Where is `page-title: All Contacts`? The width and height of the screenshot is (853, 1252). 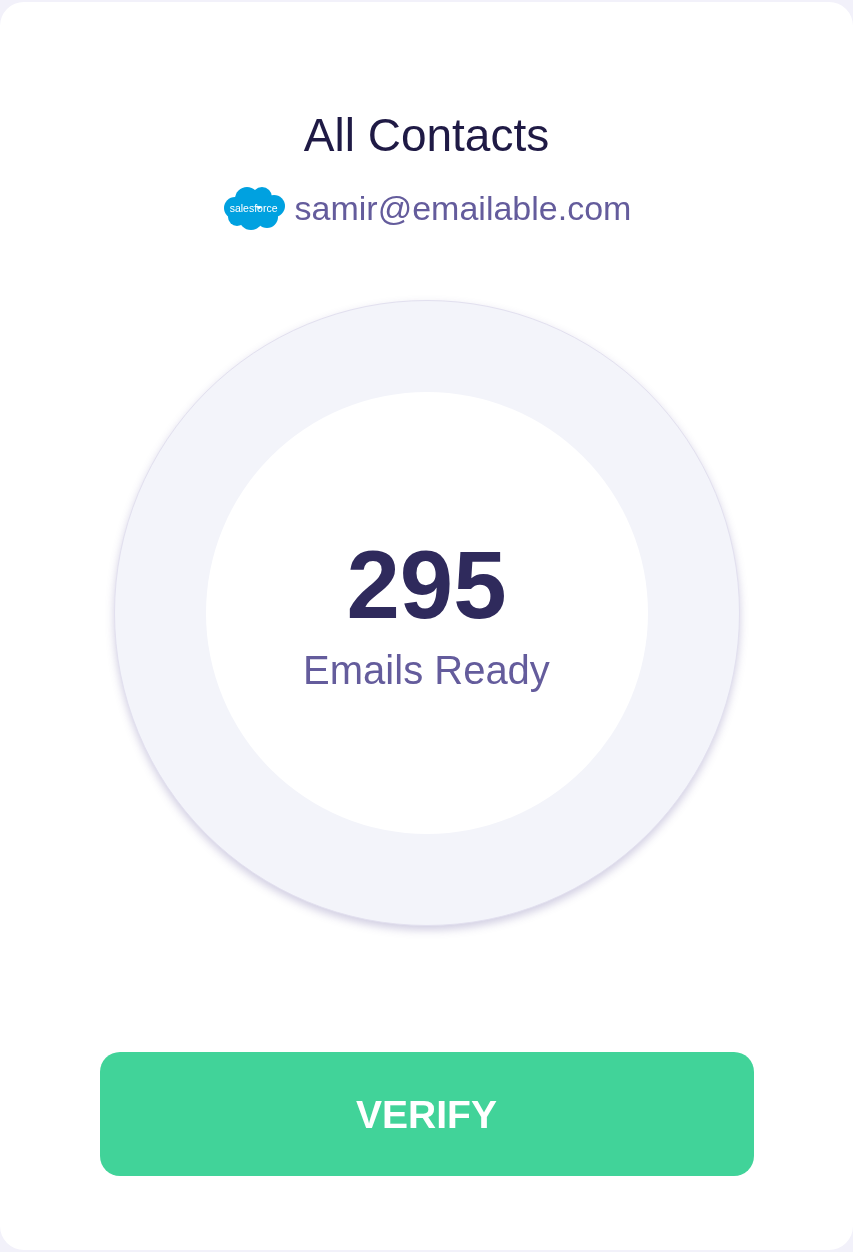 page-title: All Contacts is located at coordinates (426, 135).